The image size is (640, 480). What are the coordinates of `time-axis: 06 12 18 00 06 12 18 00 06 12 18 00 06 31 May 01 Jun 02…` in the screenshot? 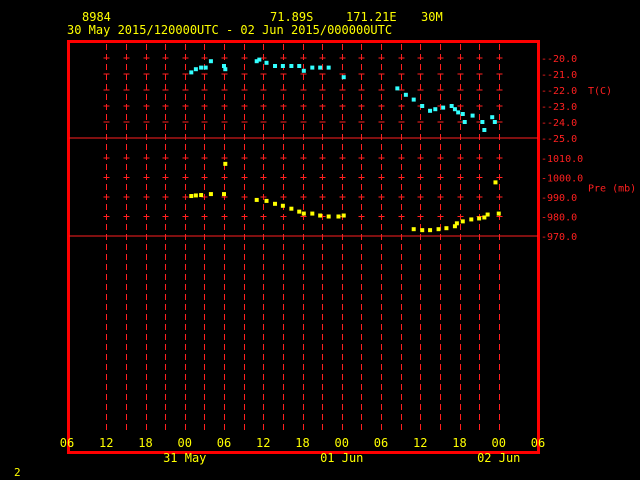 It's located at (302, 450).